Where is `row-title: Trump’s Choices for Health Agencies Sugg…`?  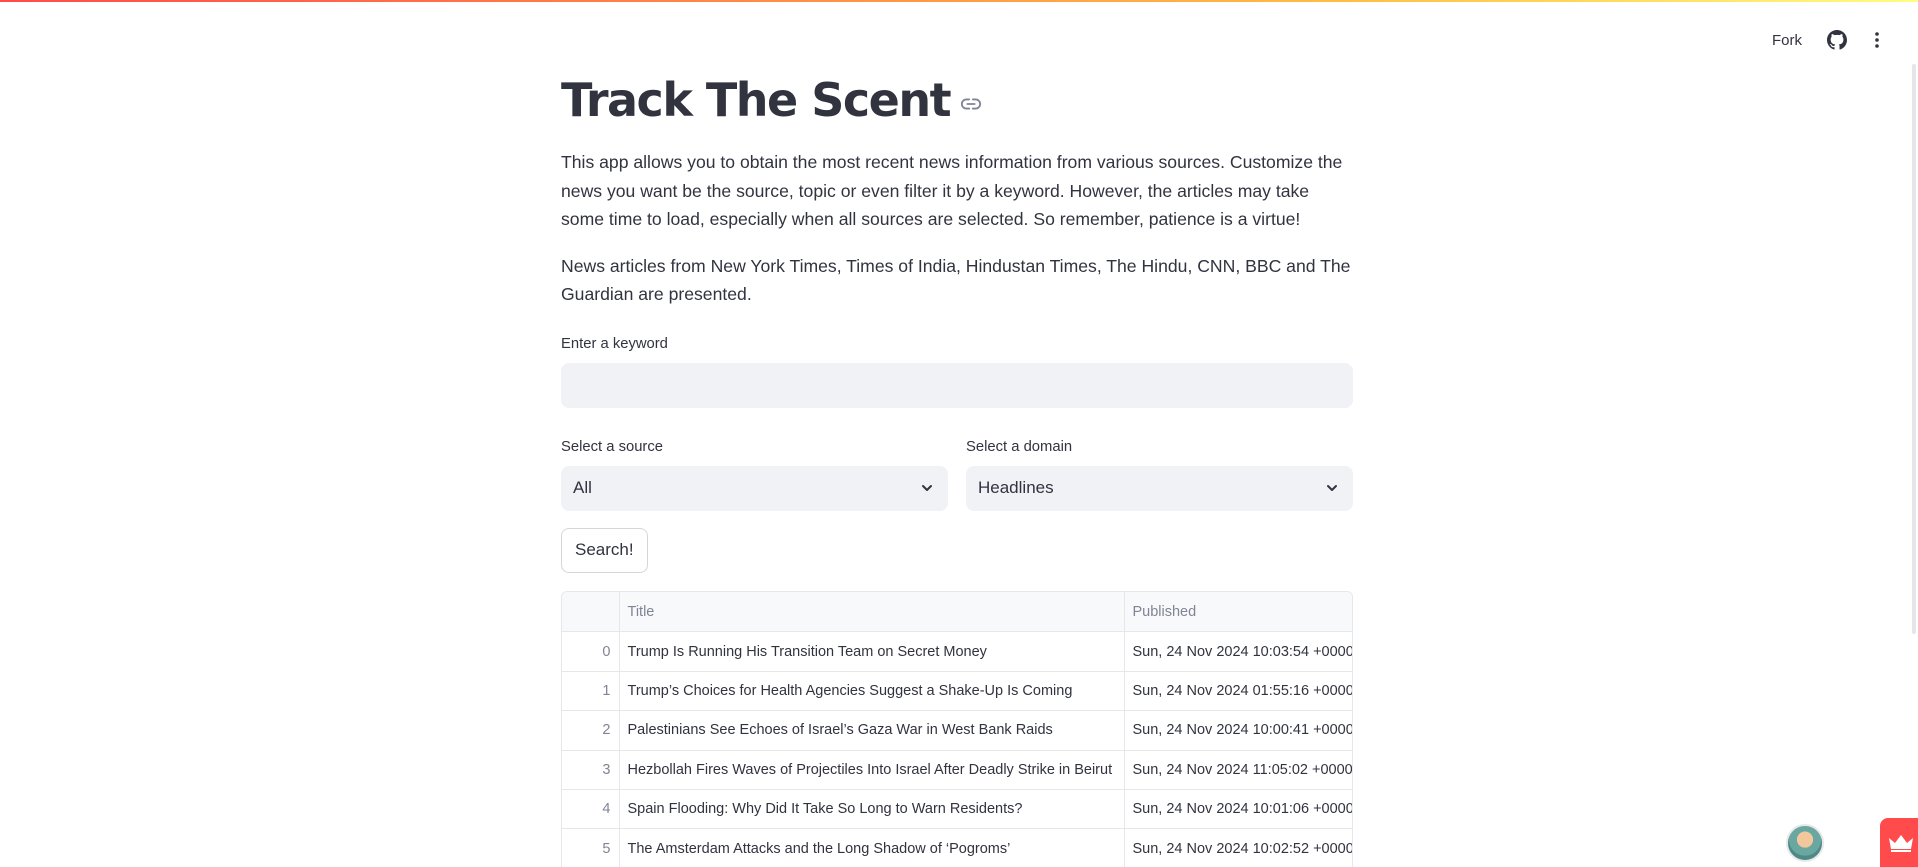
row-title: Trump’s Choices for Health Agencies Sugg… is located at coordinates (872, 691).